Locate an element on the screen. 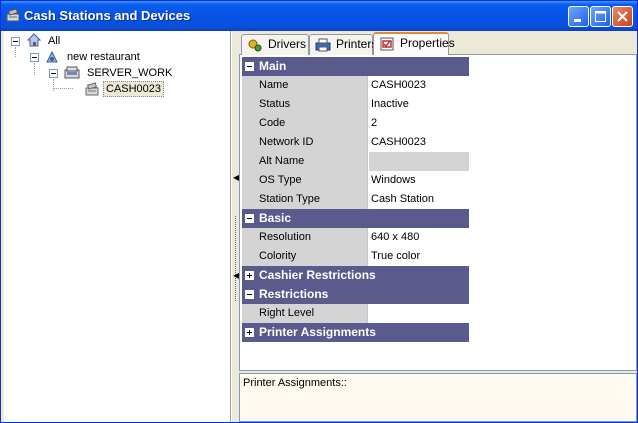 This screenshot has width=638, height=423. property-value: Windows is located at coordinates (419, 180).